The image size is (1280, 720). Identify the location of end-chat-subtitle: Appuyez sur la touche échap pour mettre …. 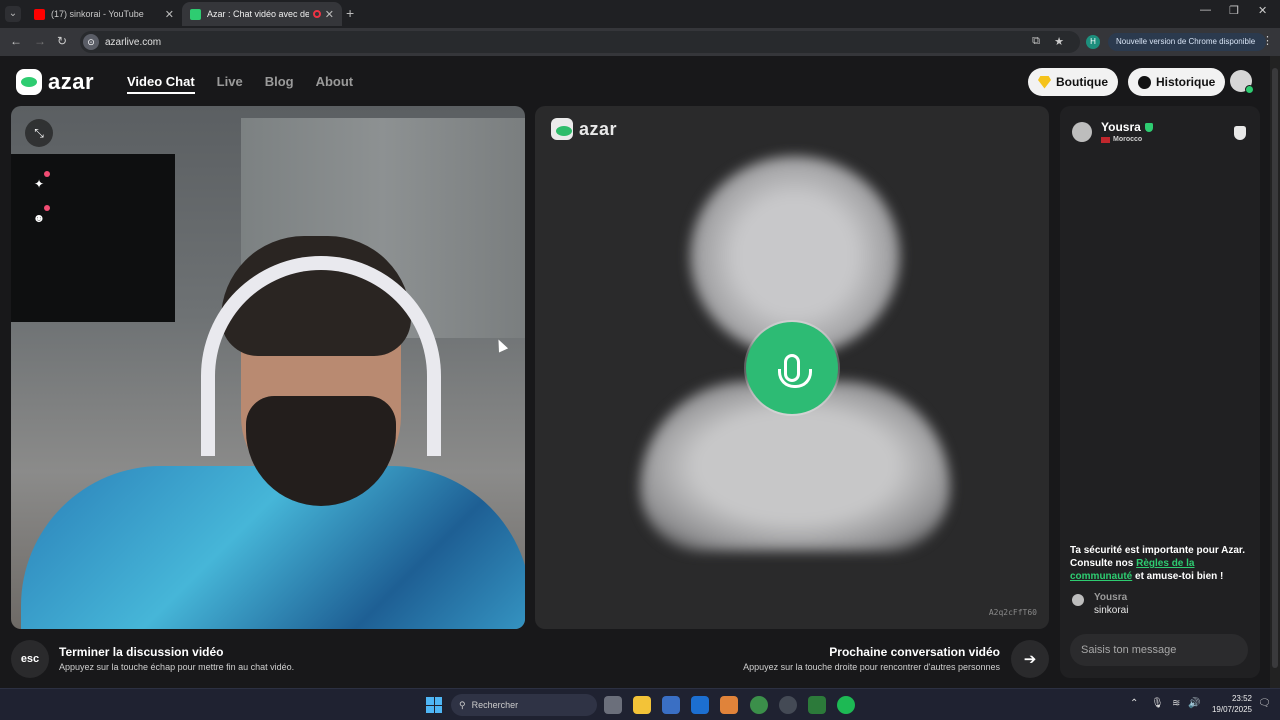
(177, 667).